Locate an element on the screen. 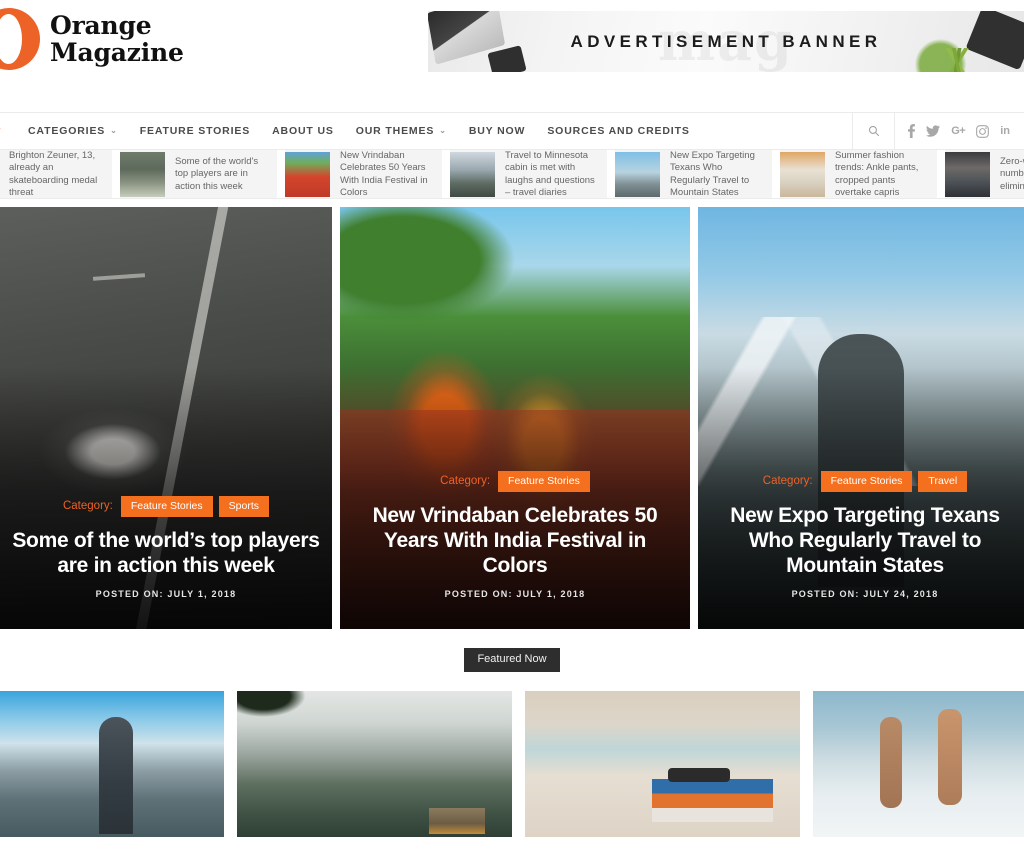 The width and height of the screenshot is (1024, 856). orange-o-icon is located at coordinates (20, 39).